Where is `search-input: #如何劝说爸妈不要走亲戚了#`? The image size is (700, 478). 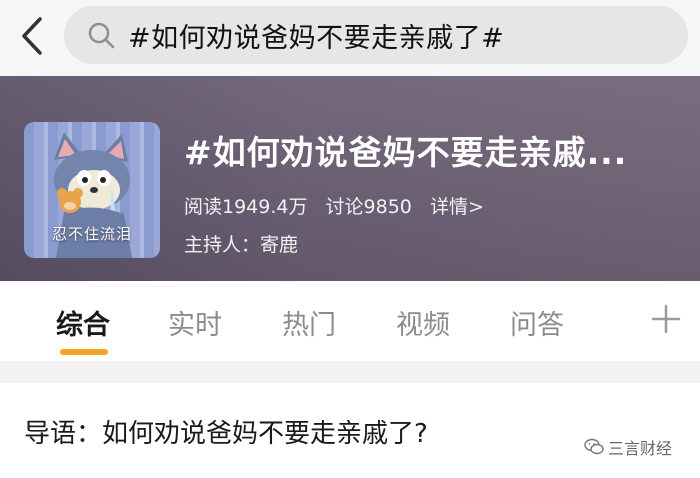 search-input: #如何劝说爸妈不要走亲戚了# is located at coordinates (376, 35).